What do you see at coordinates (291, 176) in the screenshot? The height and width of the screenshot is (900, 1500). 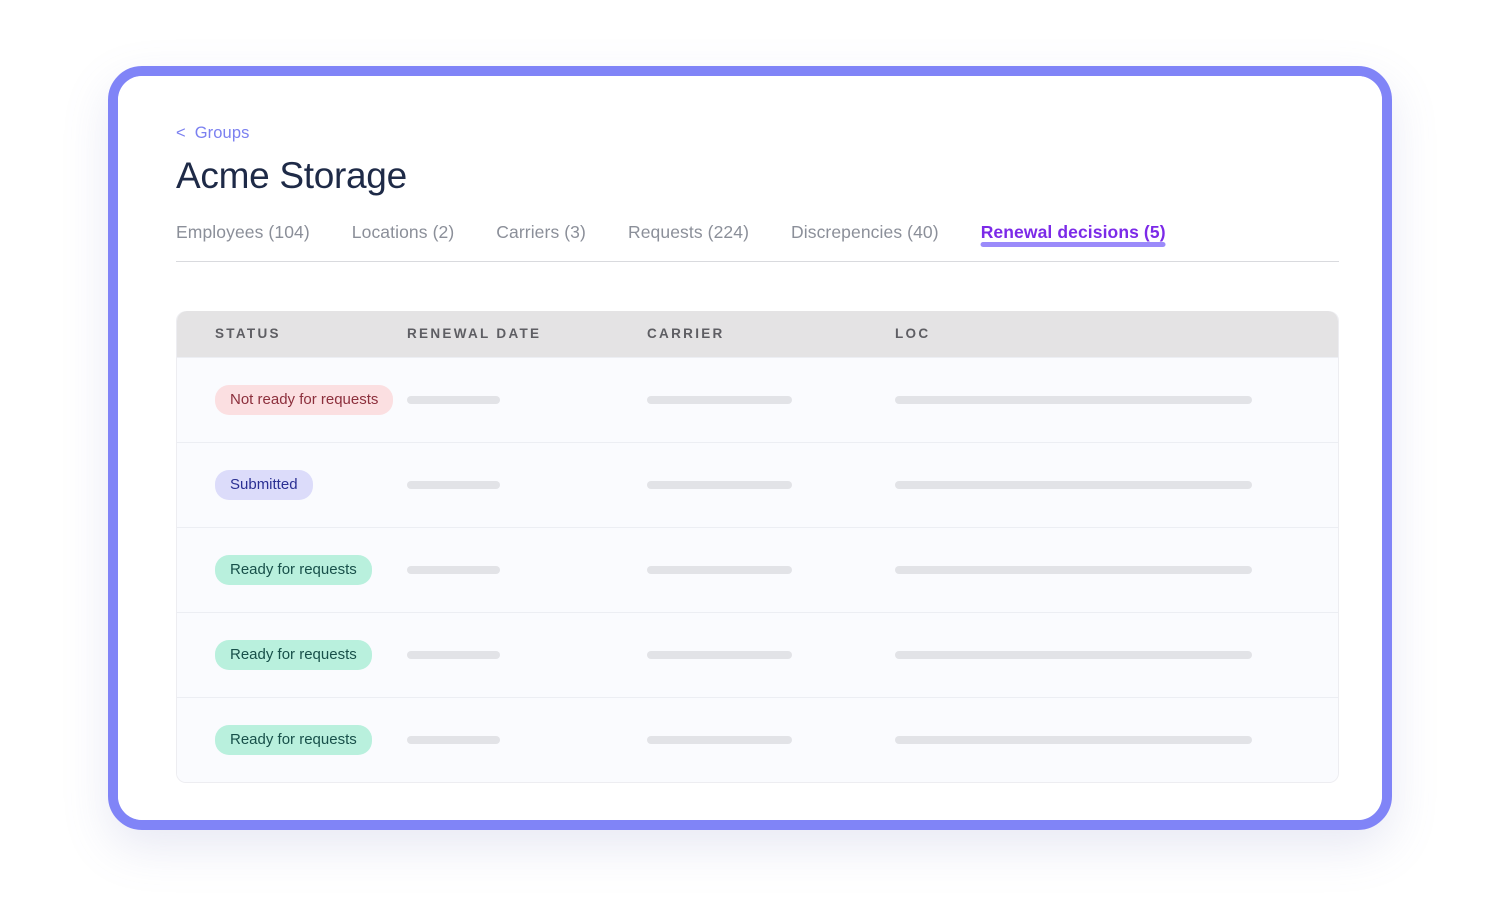 I see `page-title: Acme Storage` at bounding box center [291, 176].